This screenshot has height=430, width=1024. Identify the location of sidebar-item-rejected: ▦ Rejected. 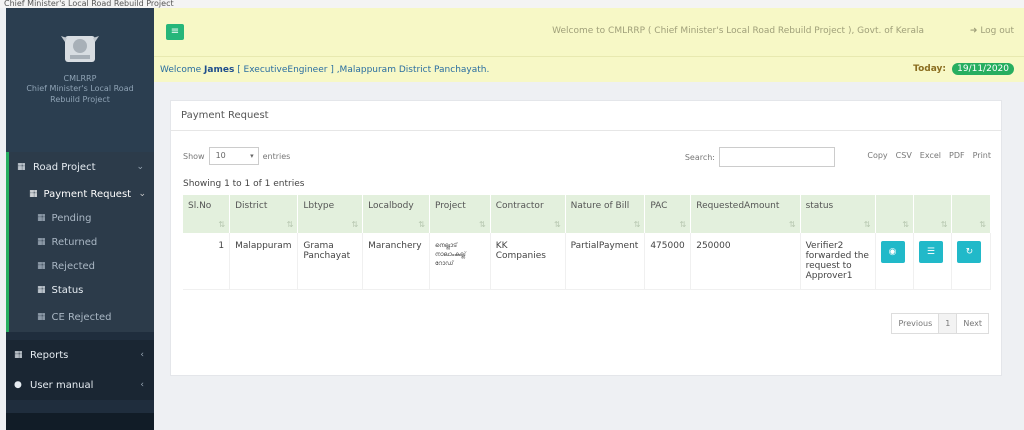
(81, 266).